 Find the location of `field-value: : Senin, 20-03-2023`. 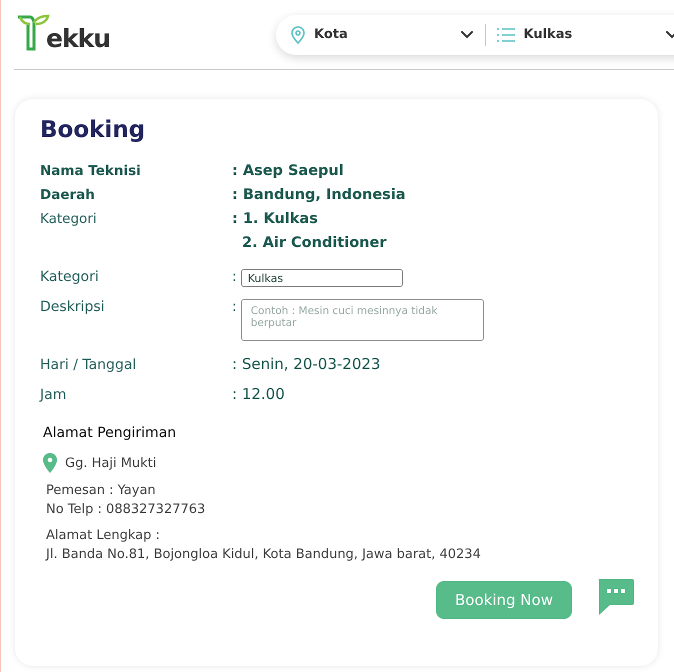

field-value: : Senin, 20-03-2023 is located at coordinates (306, 364).